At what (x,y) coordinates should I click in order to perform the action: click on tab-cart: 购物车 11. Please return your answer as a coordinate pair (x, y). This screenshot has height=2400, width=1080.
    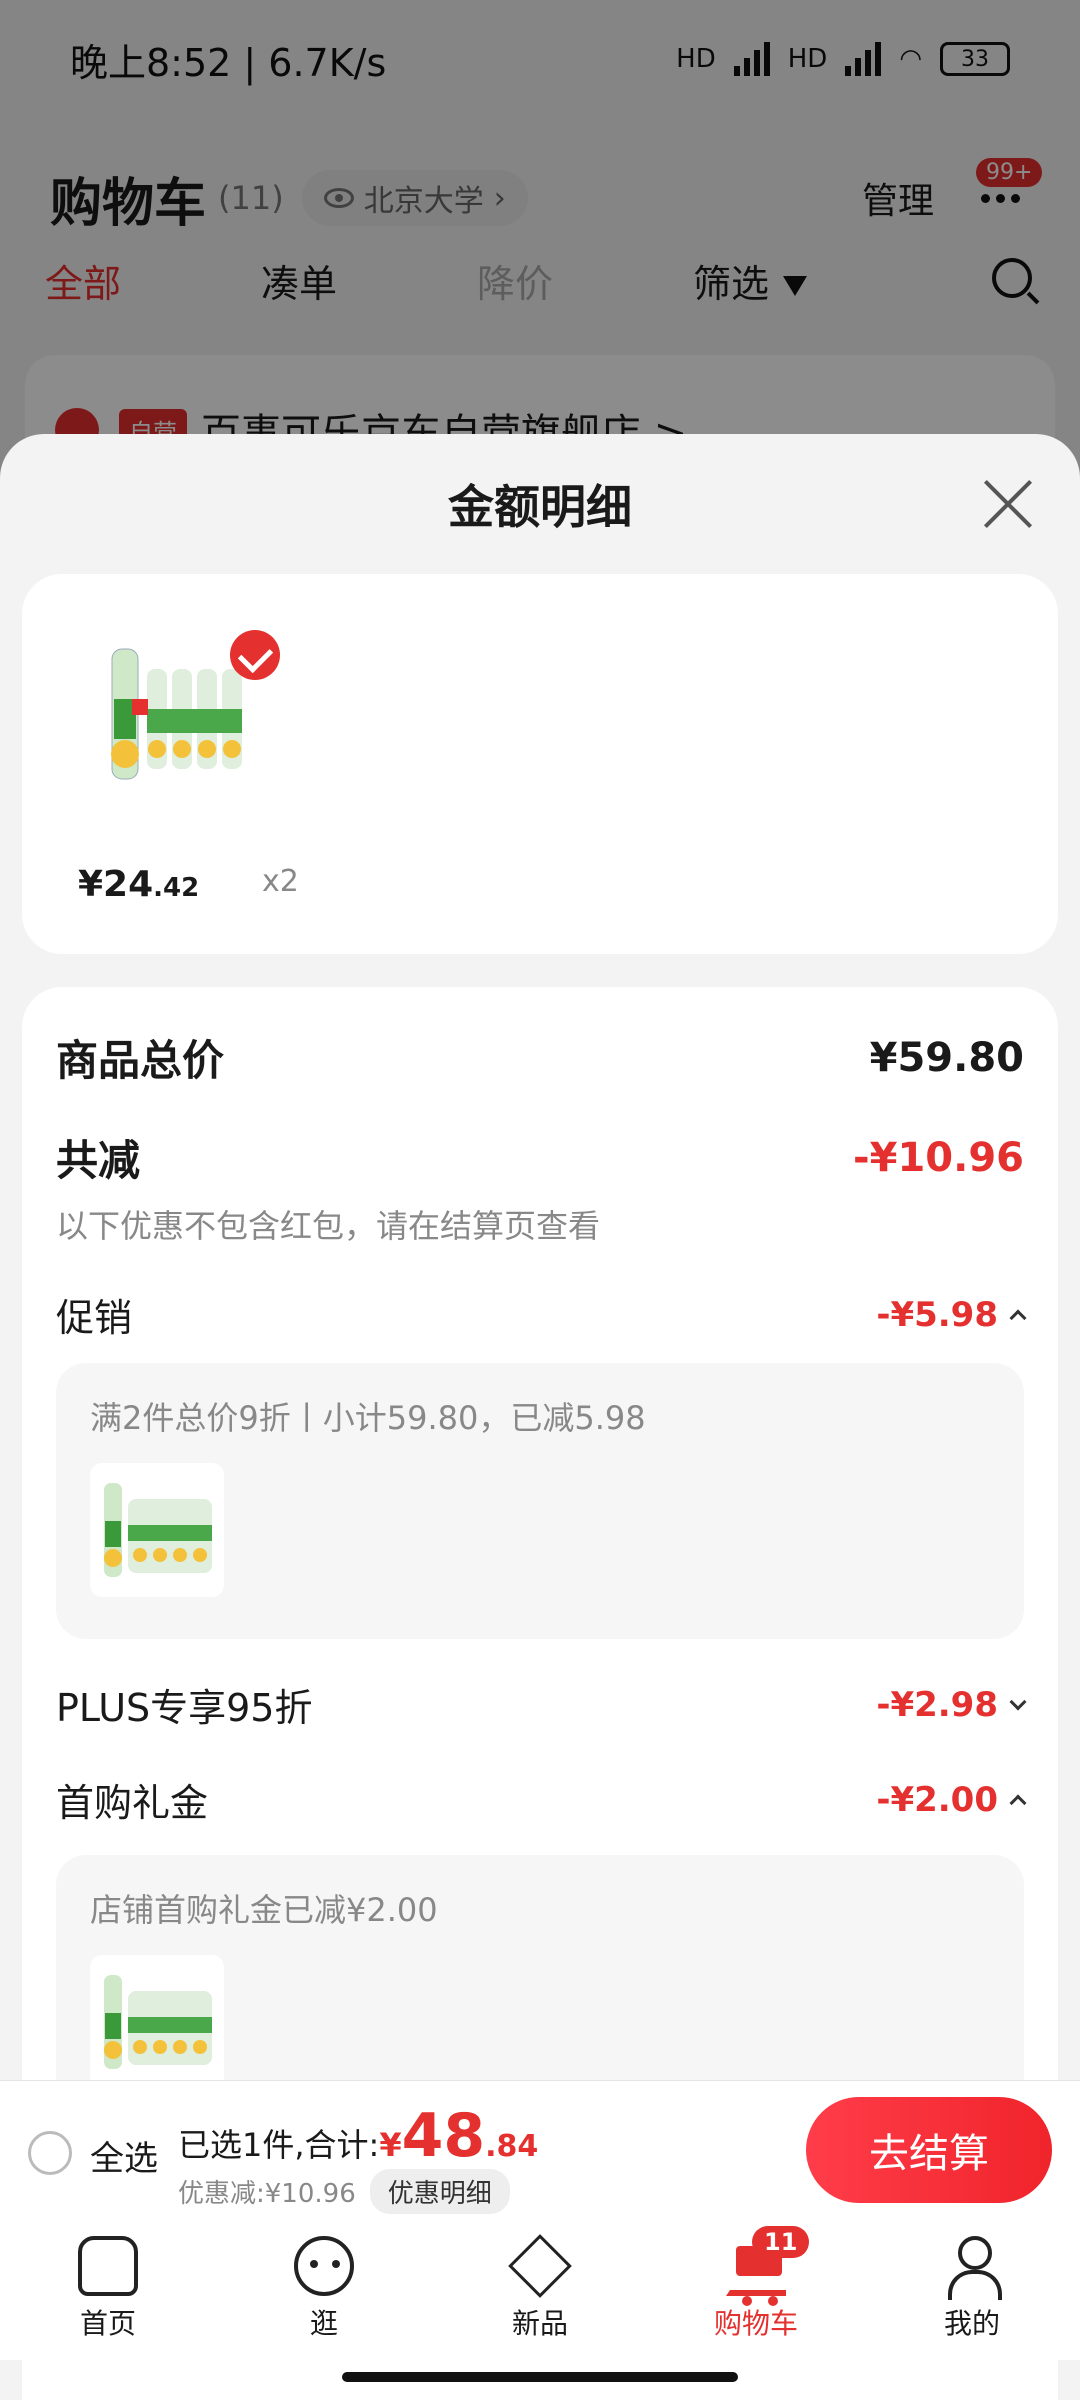
    Looking at the image, I should click on (756, 2290).